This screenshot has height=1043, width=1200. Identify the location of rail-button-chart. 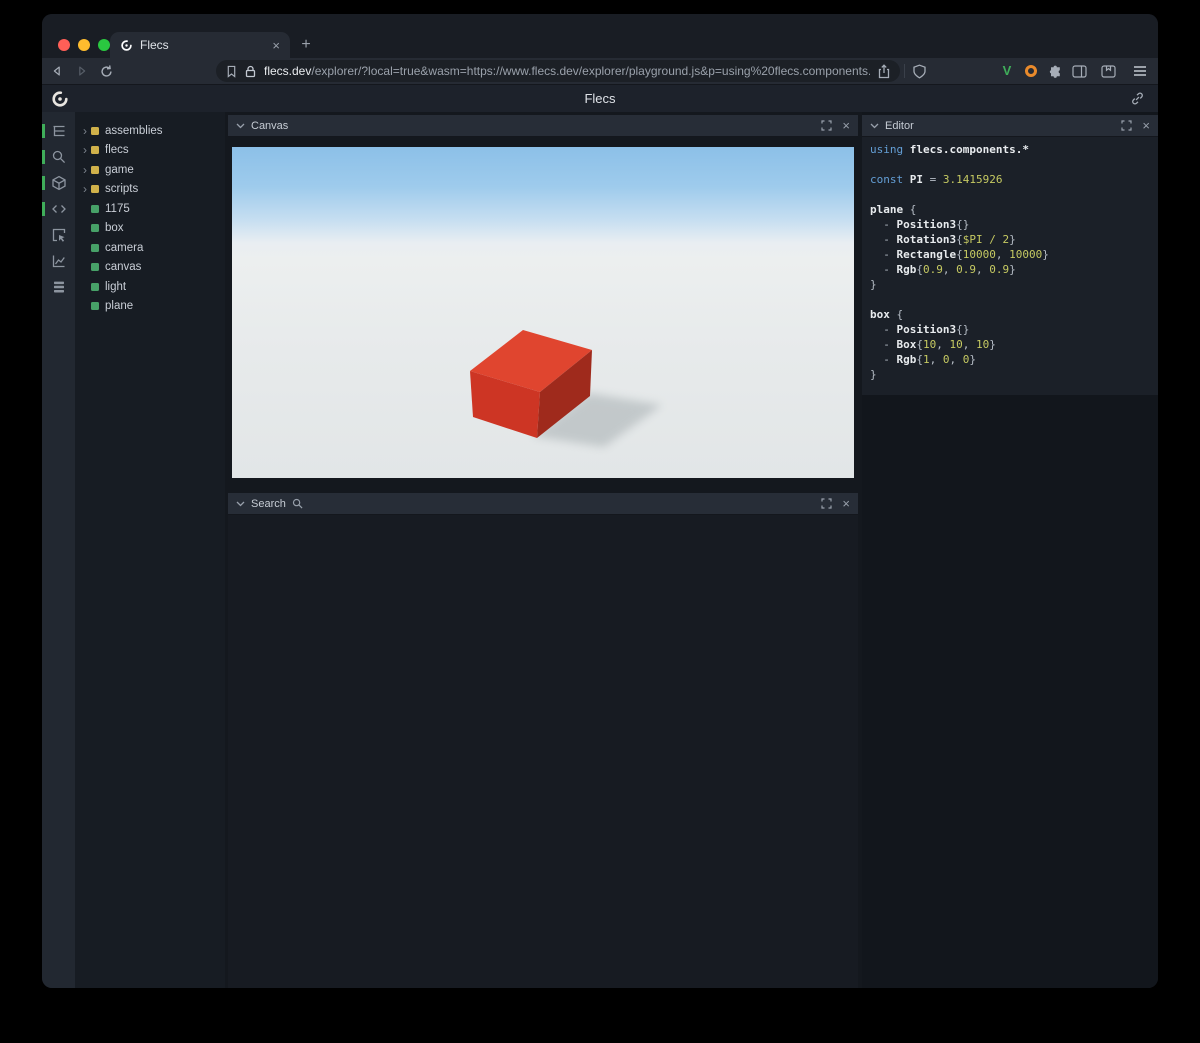
(58, 261).